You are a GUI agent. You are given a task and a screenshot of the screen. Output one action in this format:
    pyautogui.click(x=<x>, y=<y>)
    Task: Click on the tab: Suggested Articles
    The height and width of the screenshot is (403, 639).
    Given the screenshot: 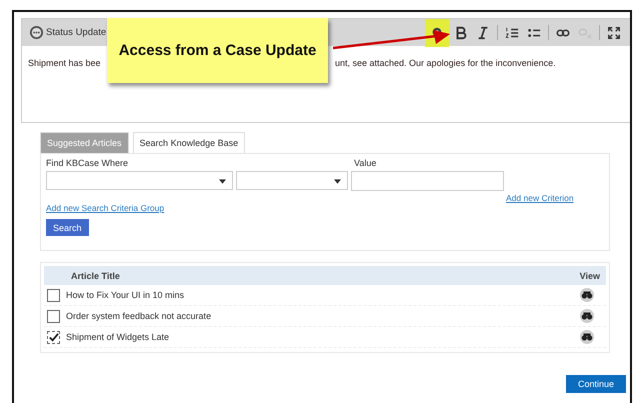 What is the action you would take?
    pyautogui.click(x=84, y=142)
    